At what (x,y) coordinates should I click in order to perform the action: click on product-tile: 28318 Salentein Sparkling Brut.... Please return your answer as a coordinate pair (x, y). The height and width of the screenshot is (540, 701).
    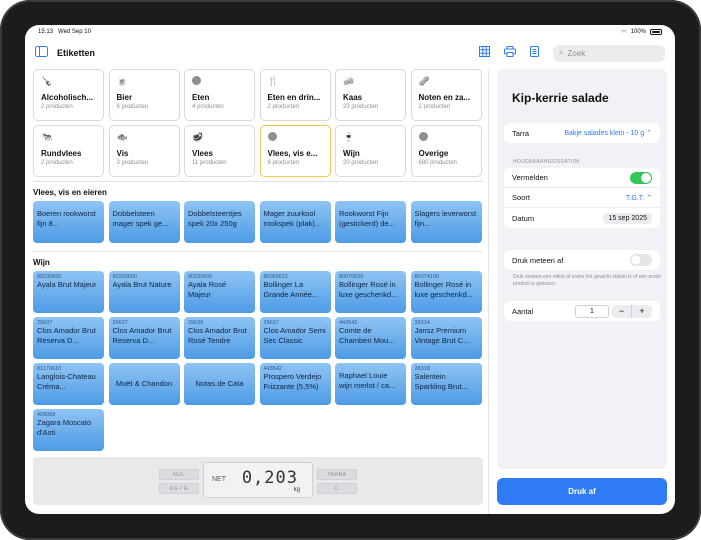
    Looking at the image, I should click on (446, 384).